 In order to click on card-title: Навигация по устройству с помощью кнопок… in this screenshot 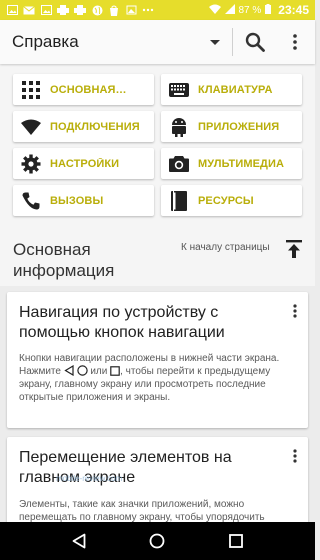, I will do `click(122, 322)`.